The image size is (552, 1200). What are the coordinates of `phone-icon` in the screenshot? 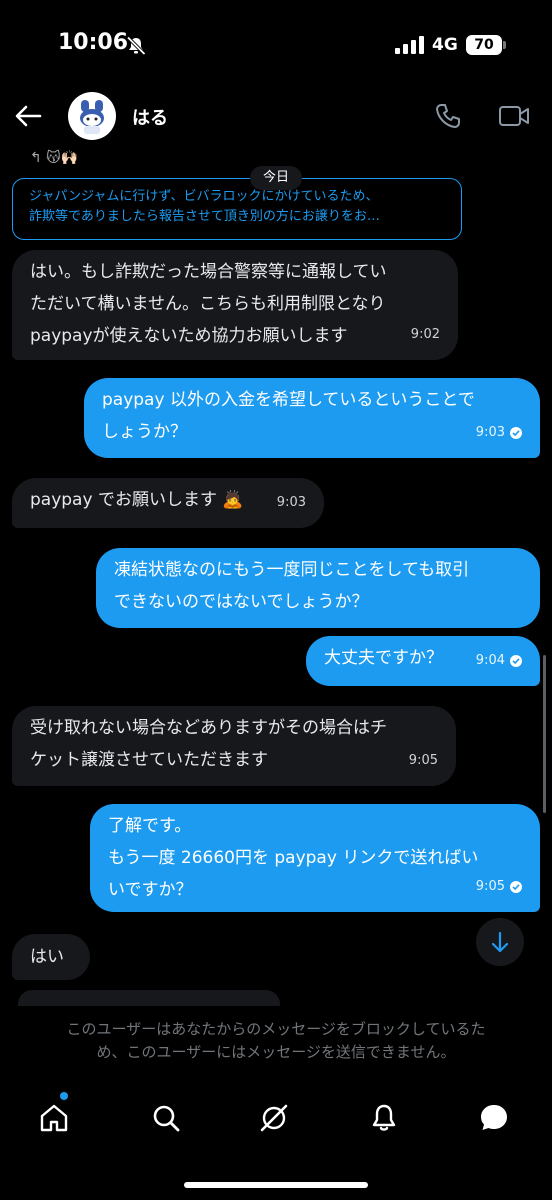 It's located at (448, 116).